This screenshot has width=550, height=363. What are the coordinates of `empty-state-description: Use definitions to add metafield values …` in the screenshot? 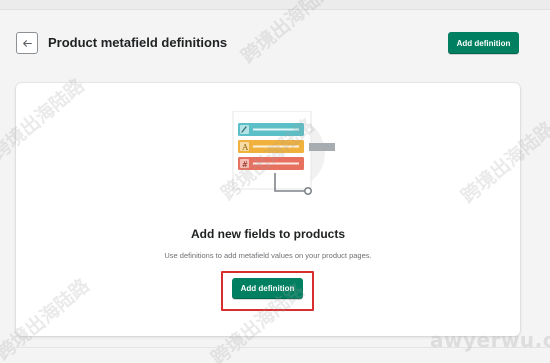 It's located at (268, 255).